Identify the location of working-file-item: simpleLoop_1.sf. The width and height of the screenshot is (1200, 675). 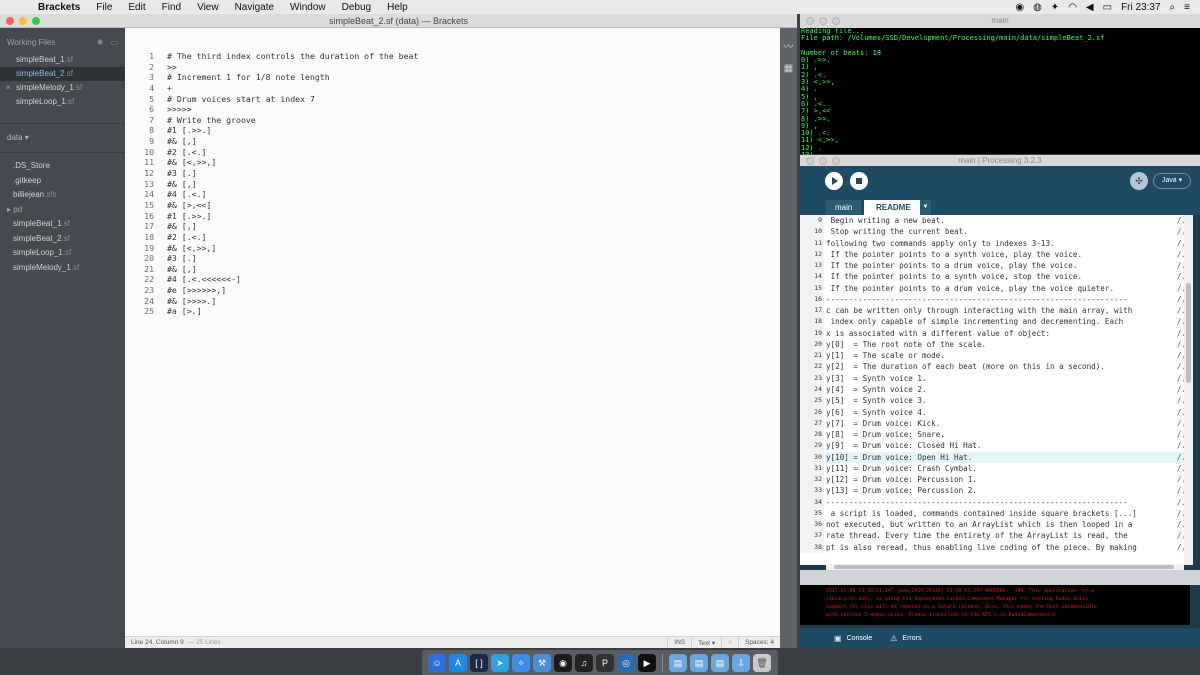
(62, 102).